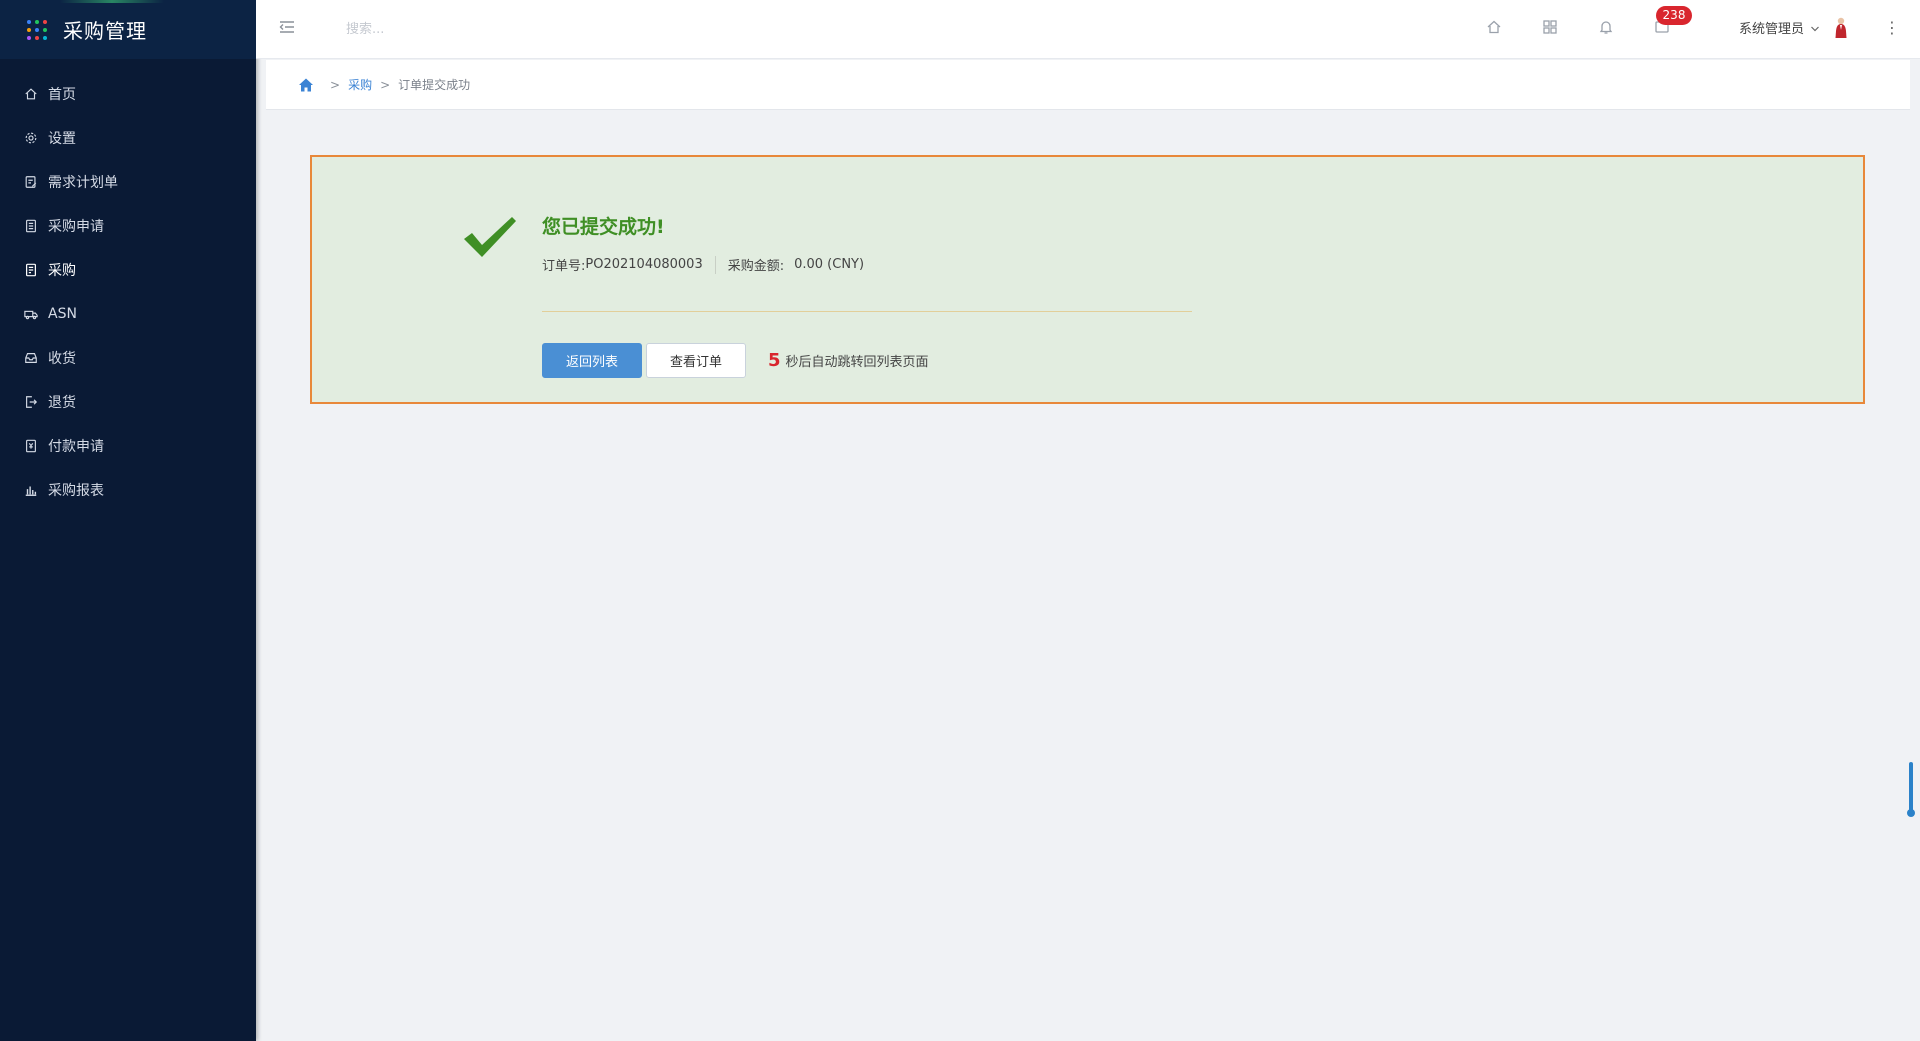  I want to click on order-number-label: 订单号:, so click(564, 266).